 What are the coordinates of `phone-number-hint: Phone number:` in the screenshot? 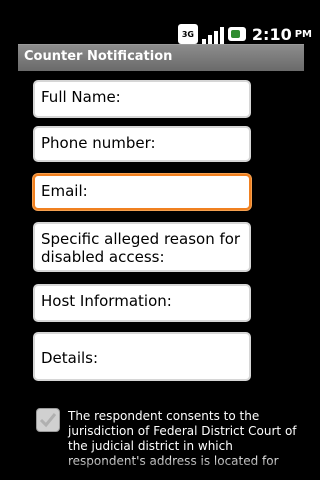 It's located at (98, 143).